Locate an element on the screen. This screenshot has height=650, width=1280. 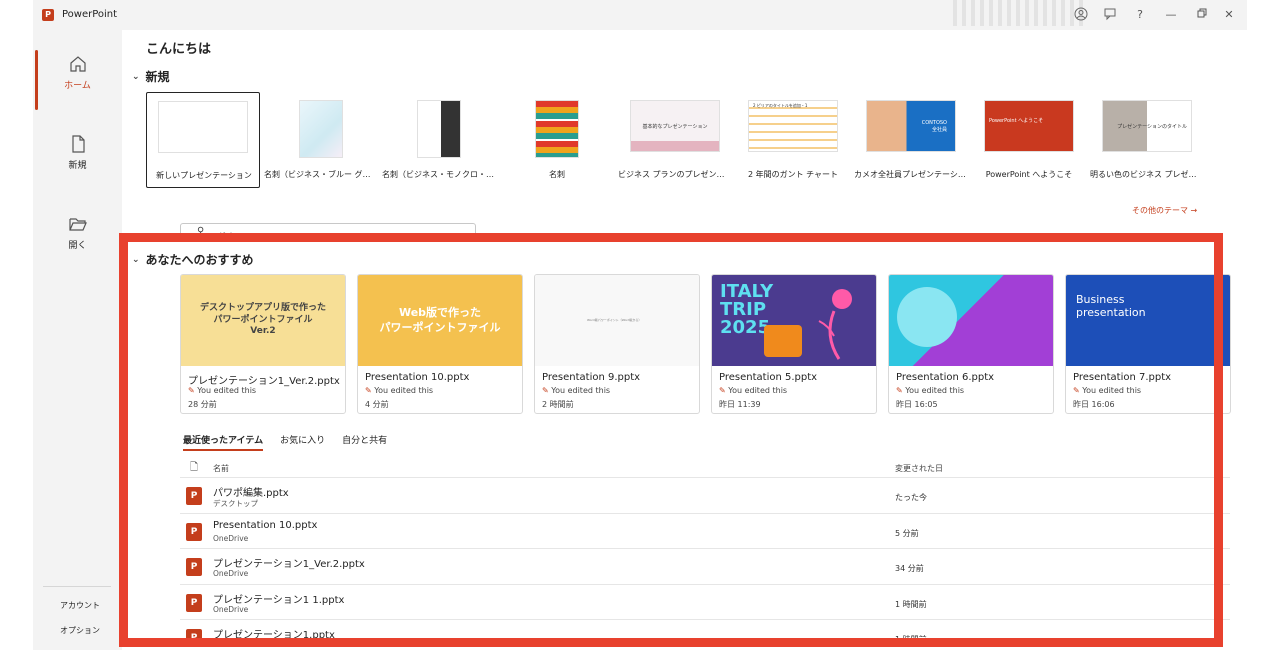
folder-open-icon is located at coordinates (77, 224).